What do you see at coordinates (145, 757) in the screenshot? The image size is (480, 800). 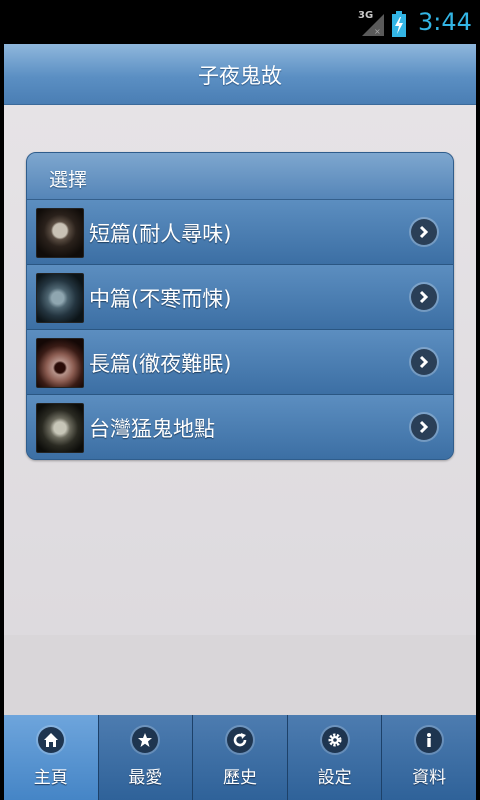 I see `tab-favorites: 最愛` at bounding box center [145, 757].